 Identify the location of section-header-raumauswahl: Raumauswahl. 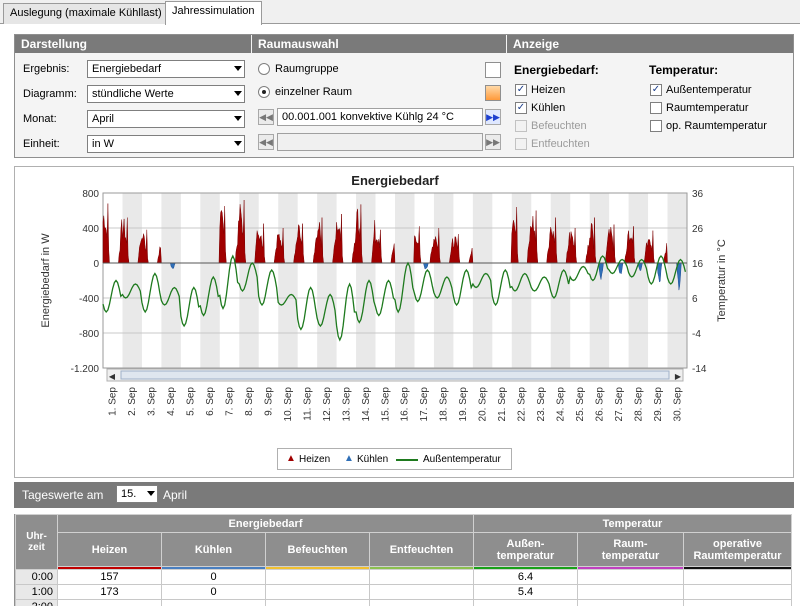
(379, 44).